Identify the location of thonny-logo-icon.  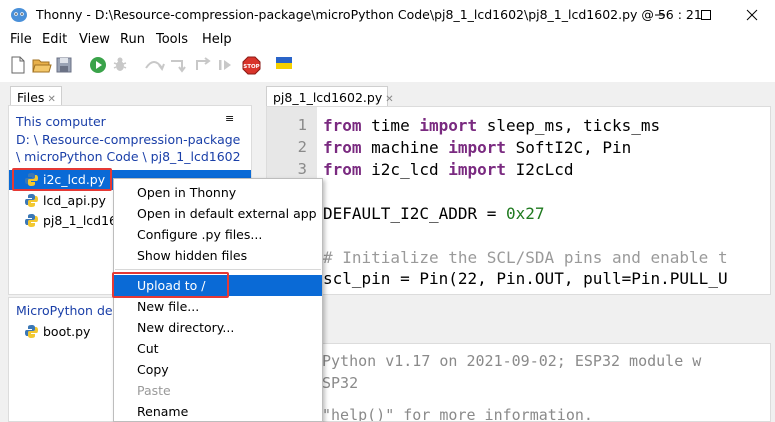
(19, 17).